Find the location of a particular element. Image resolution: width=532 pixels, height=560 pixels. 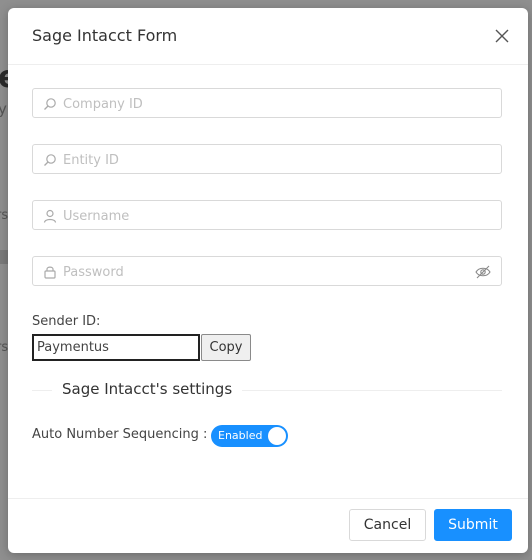

cancel-button: Cancel is located at coordinates (387, 525).